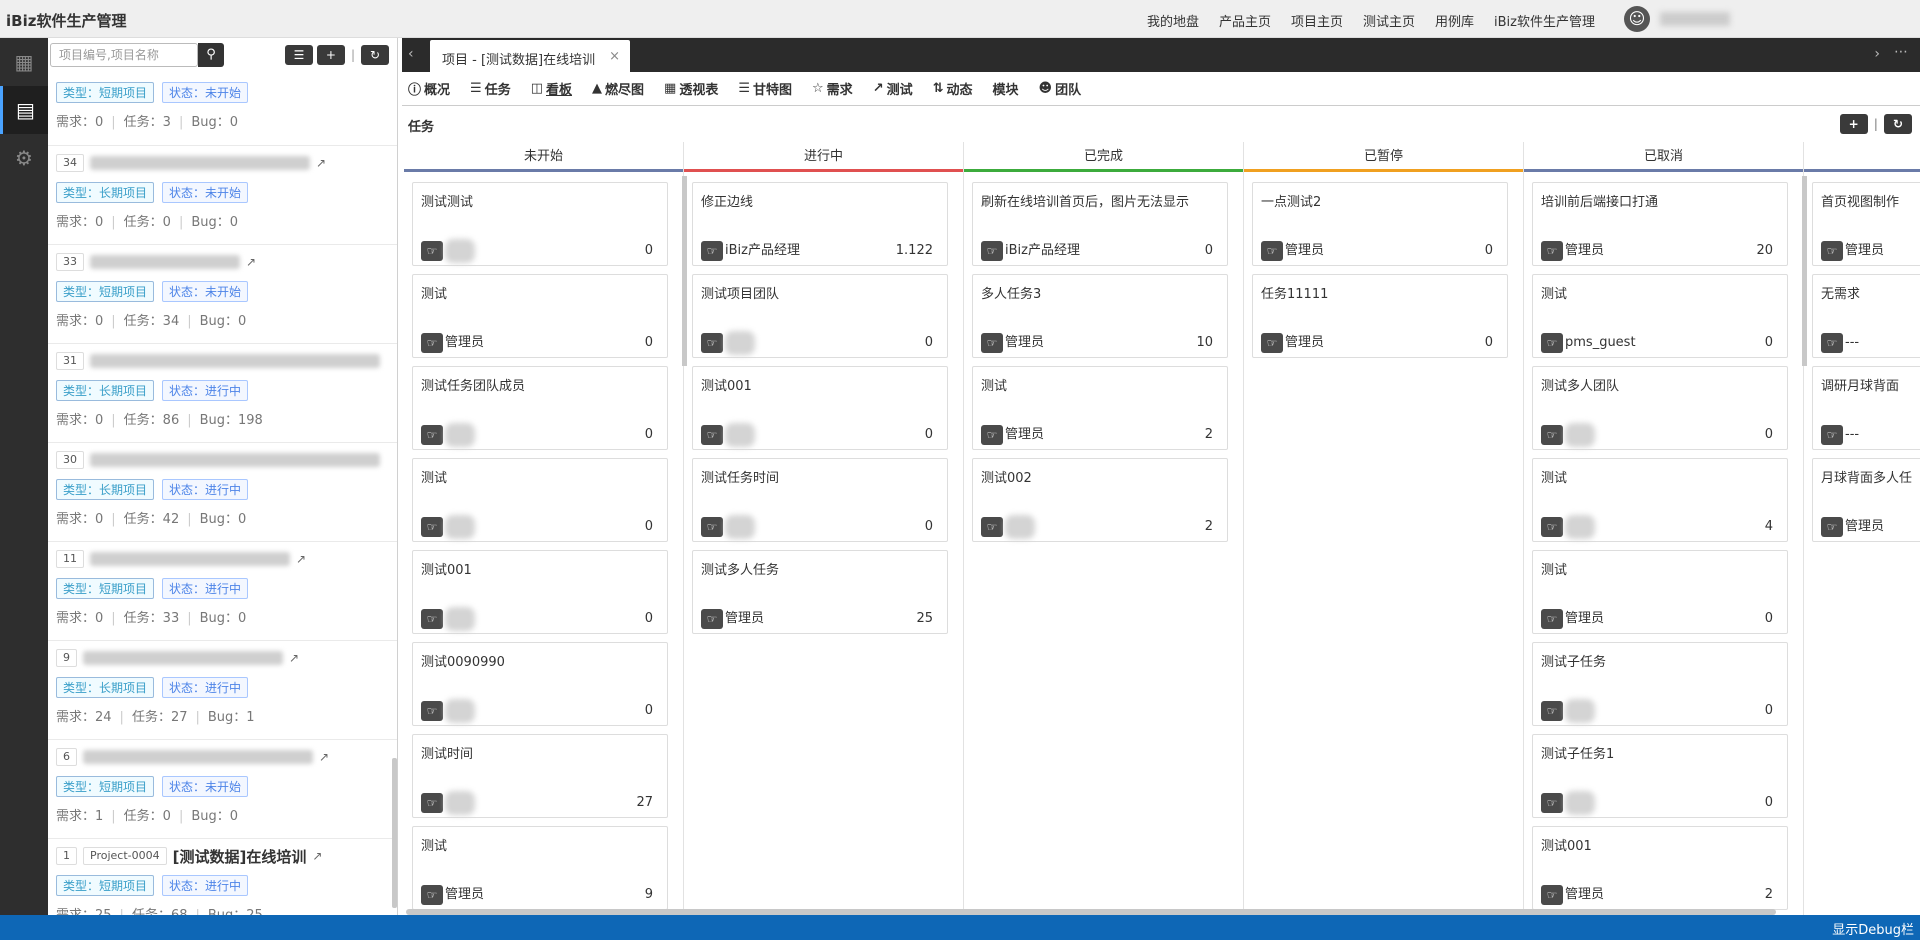  Describe the element at coordinates (1660, 776) in the screenshot. I see `task-card: 测试子任务1 ☞ 0` at that location.